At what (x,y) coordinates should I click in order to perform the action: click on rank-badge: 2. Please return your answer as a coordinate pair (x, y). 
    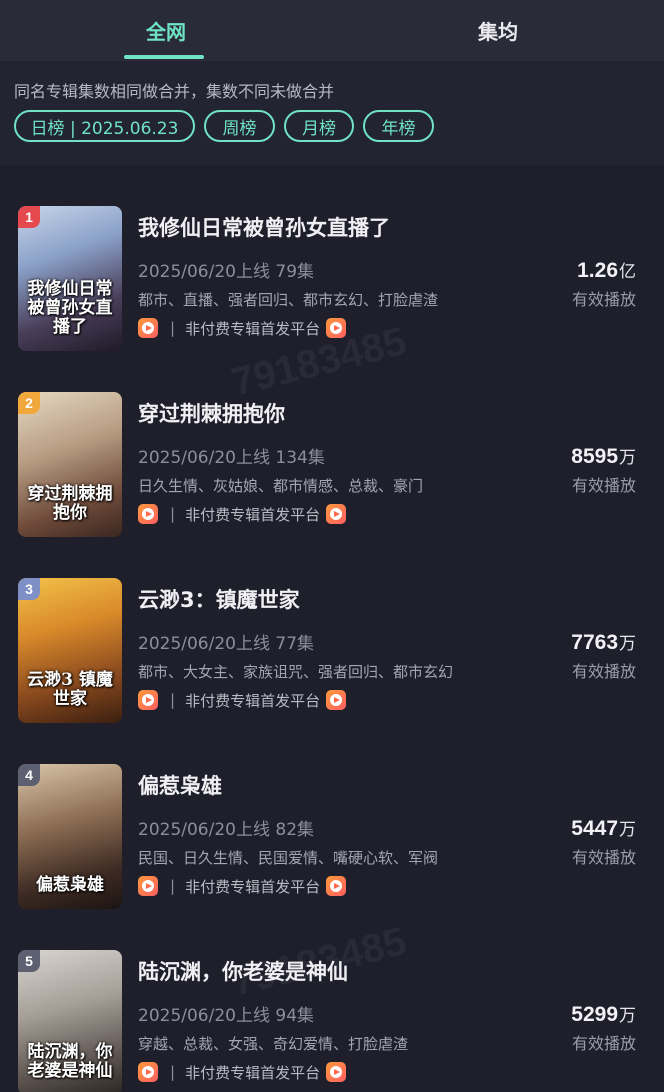
    Looking at the image, I should click on (29, 403).